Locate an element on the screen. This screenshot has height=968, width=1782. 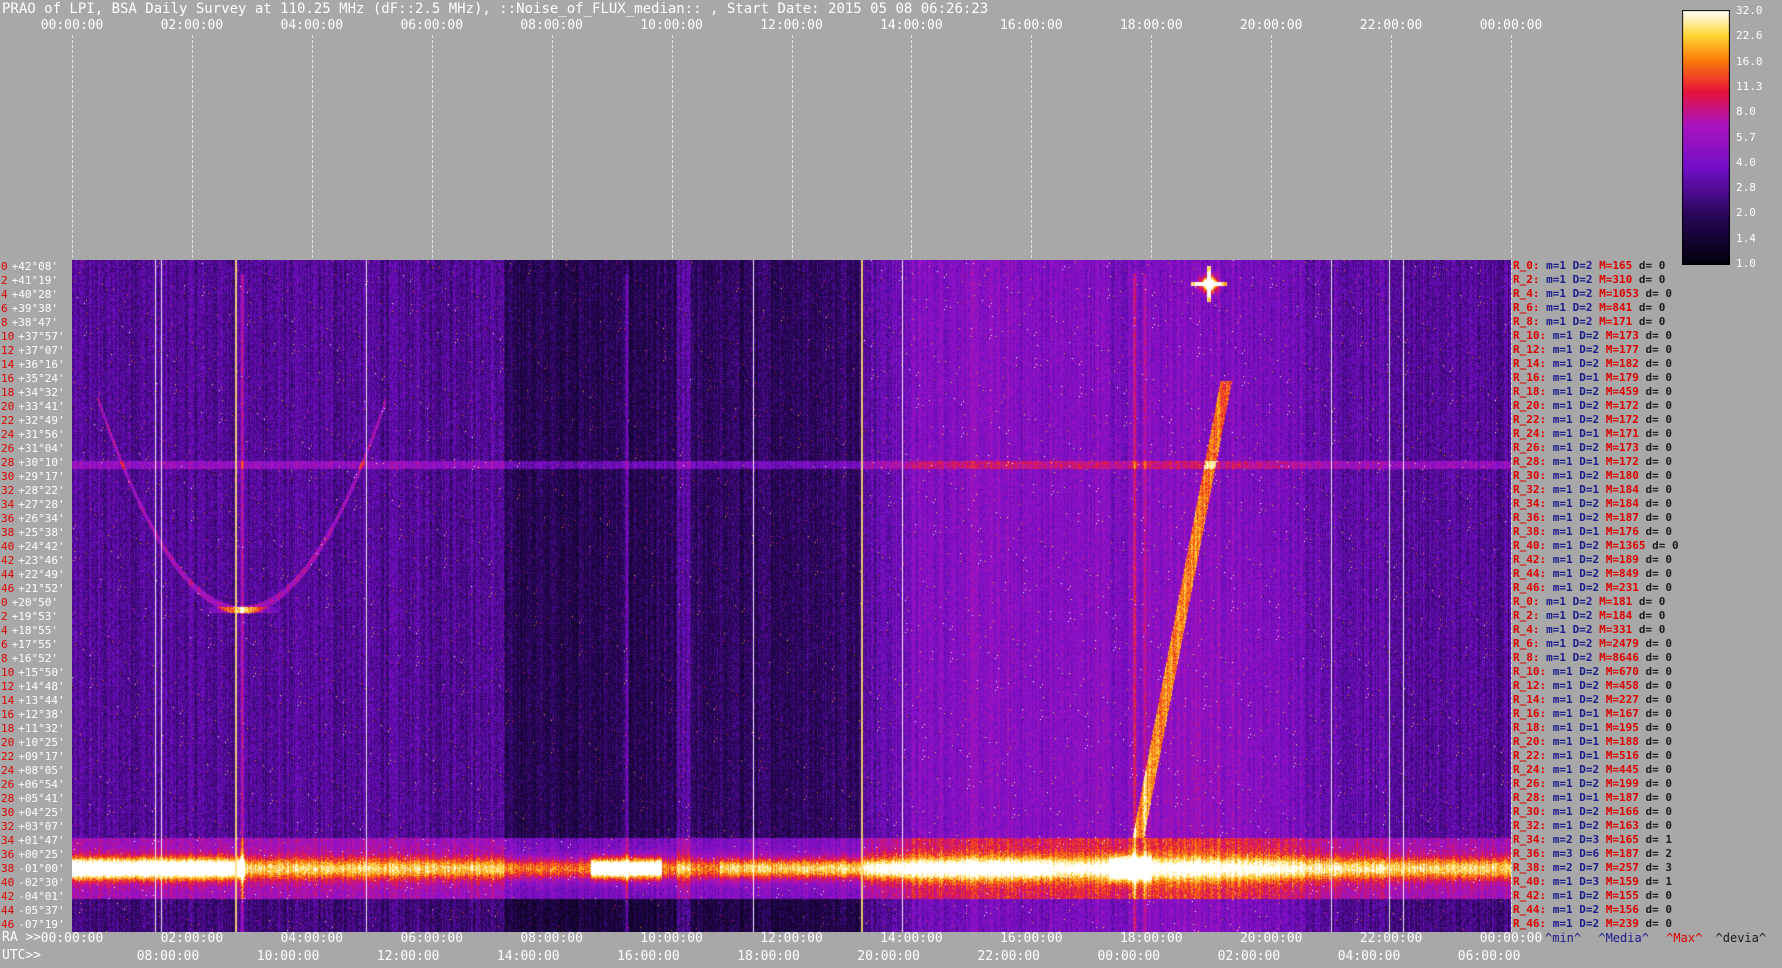
stat-r: R_14: is located at coordinates (1533, 699).